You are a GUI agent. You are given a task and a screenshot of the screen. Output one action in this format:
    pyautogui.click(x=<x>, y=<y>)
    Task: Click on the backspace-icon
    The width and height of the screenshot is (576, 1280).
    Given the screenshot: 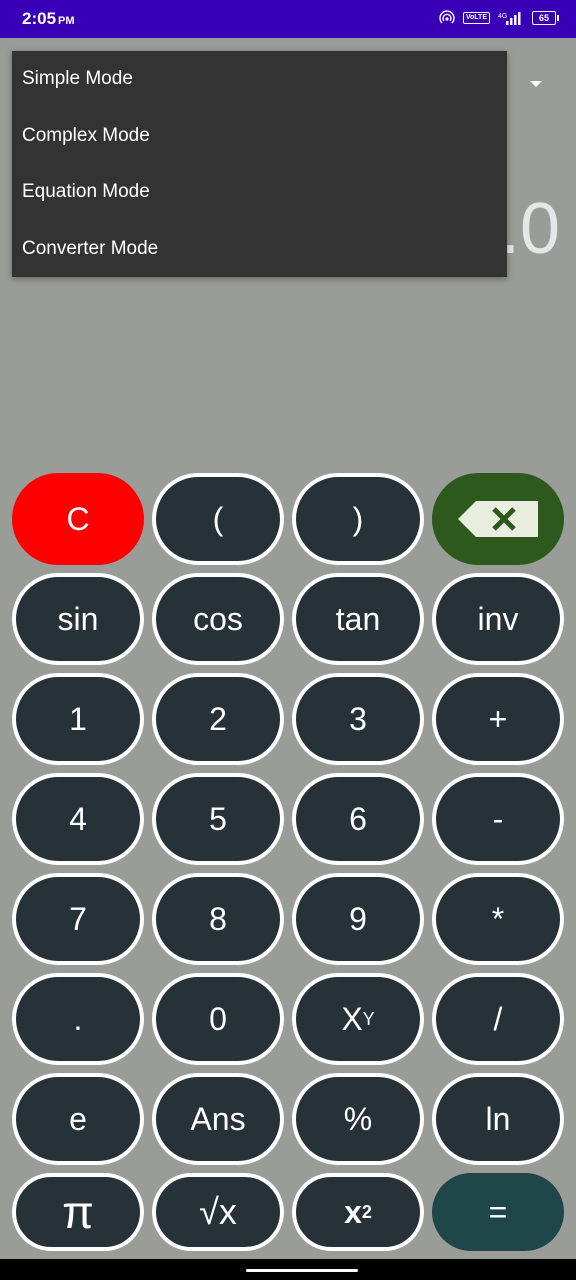 What is the action you would take?
    pyautogui.click(x=498, y=519)
    